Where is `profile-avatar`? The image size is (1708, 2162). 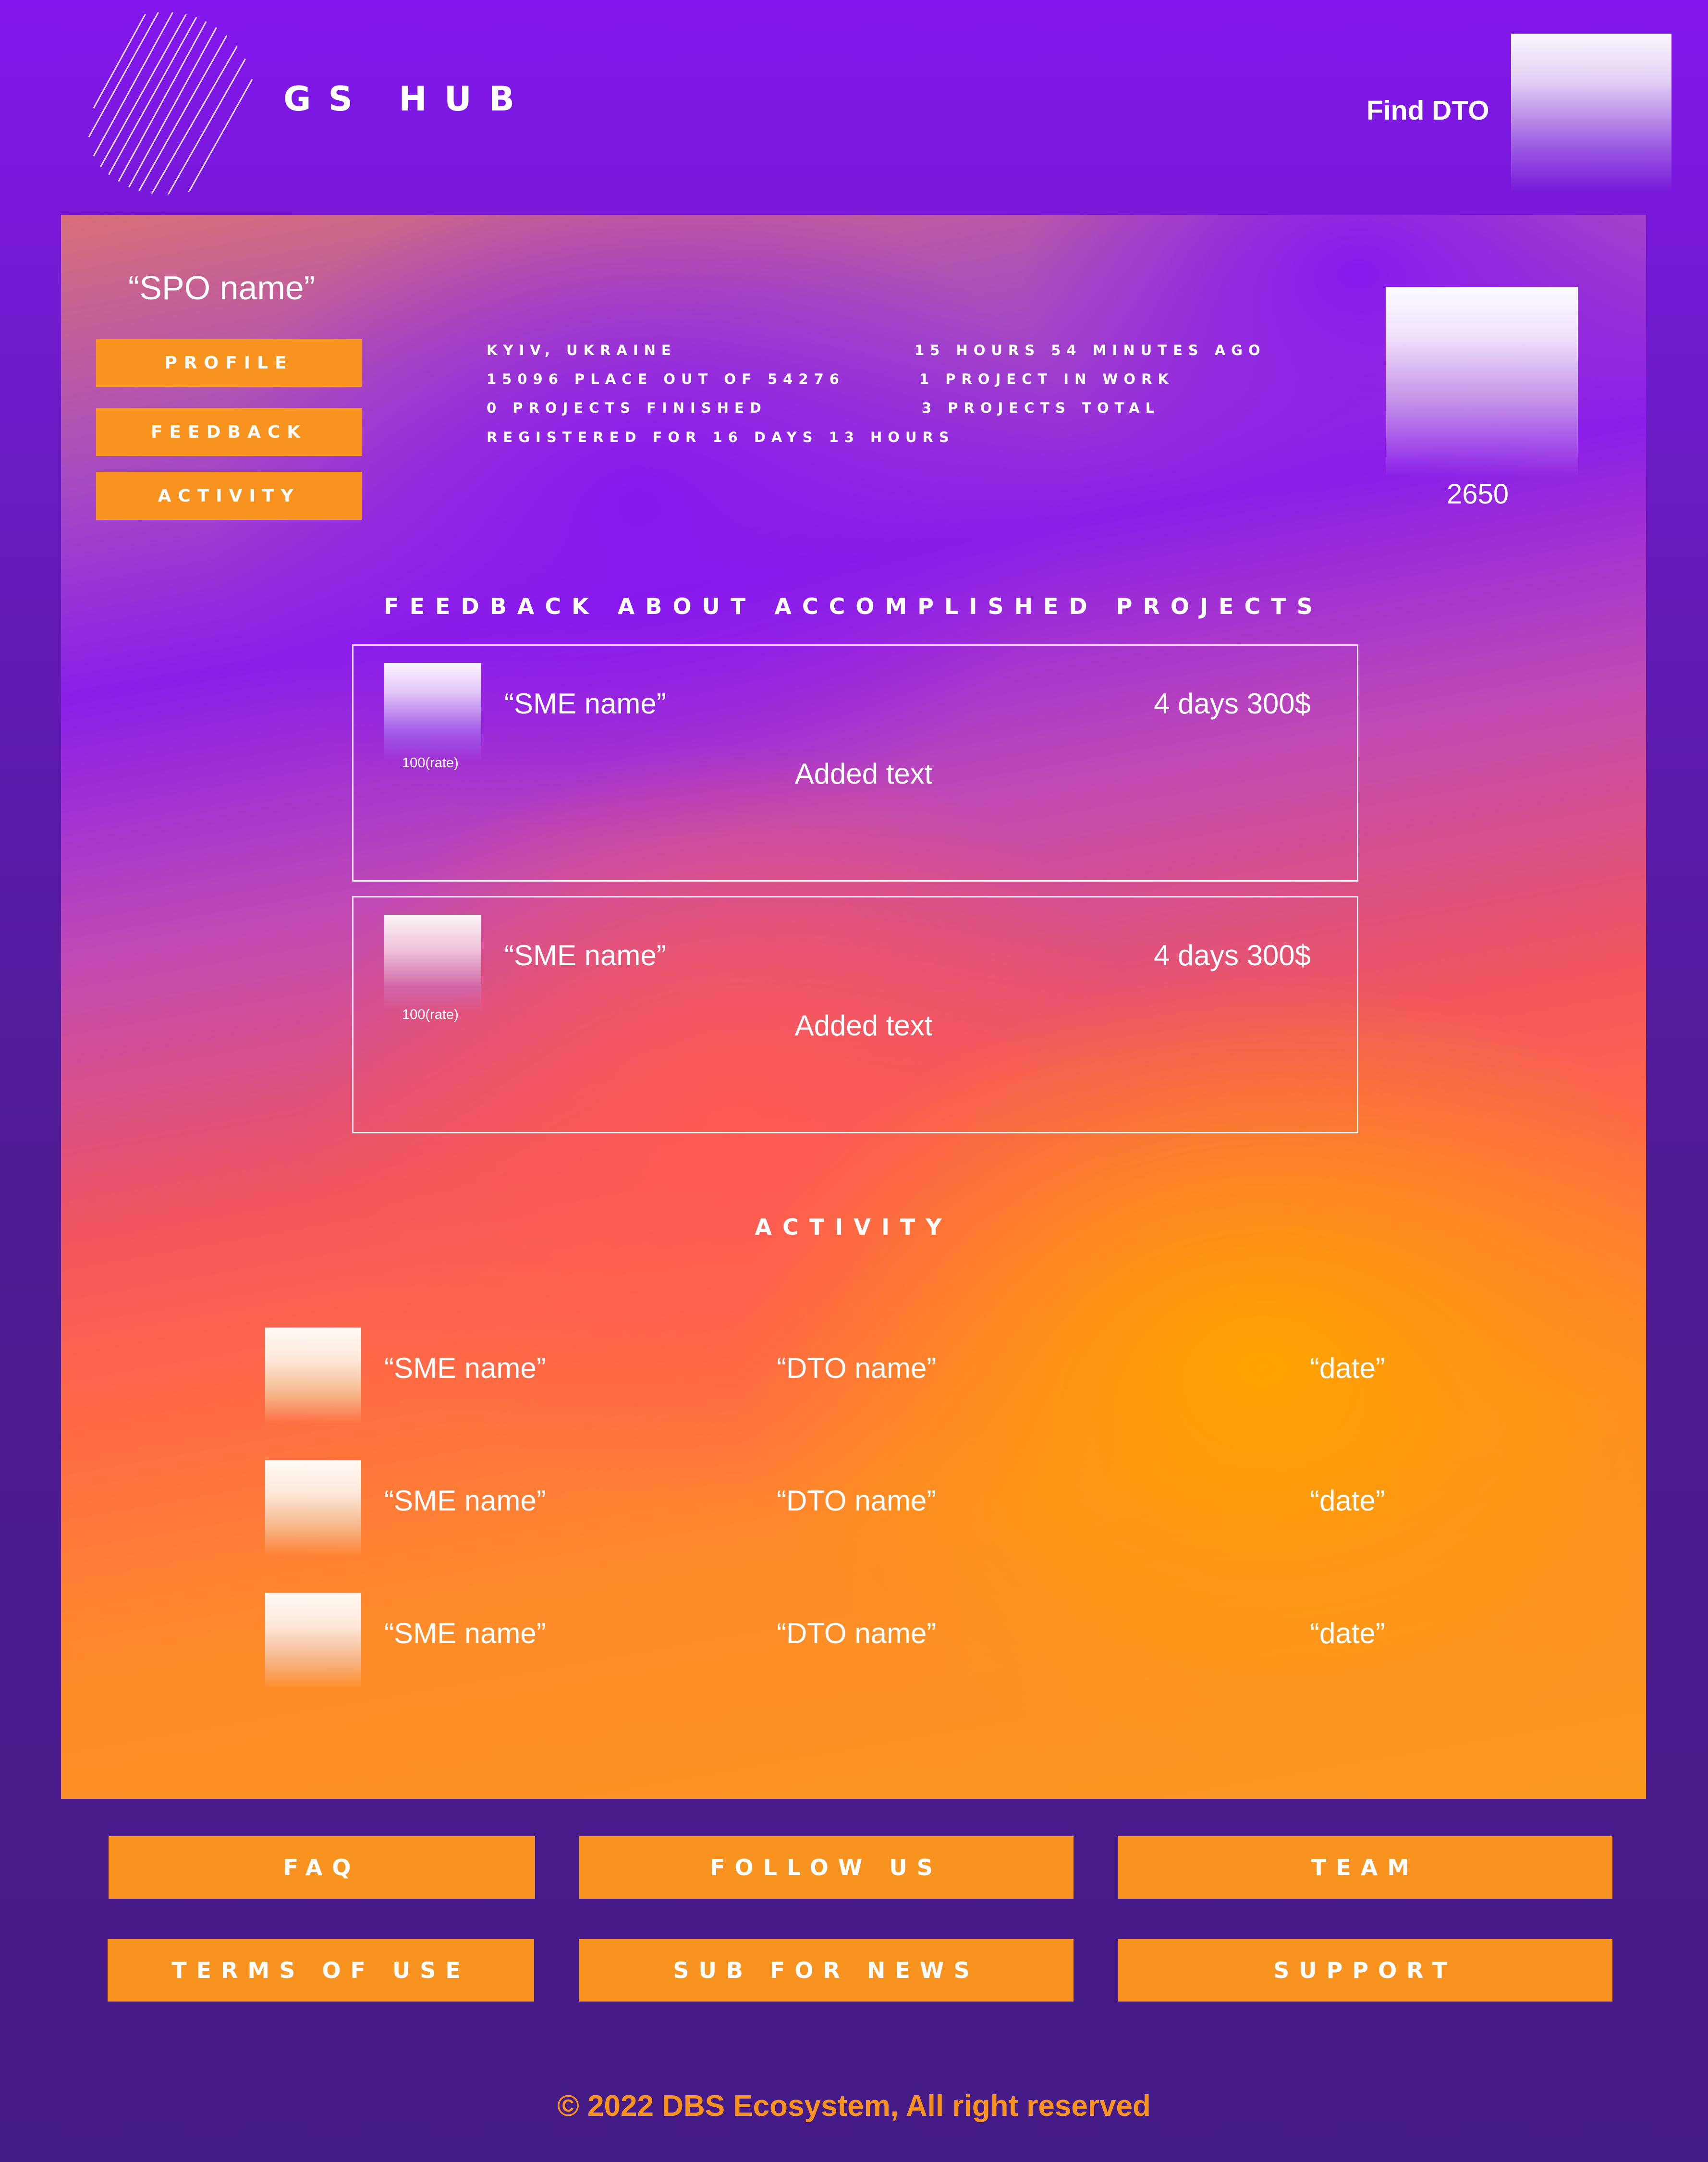
profile-avatar is located at coordinates (1482, 382).